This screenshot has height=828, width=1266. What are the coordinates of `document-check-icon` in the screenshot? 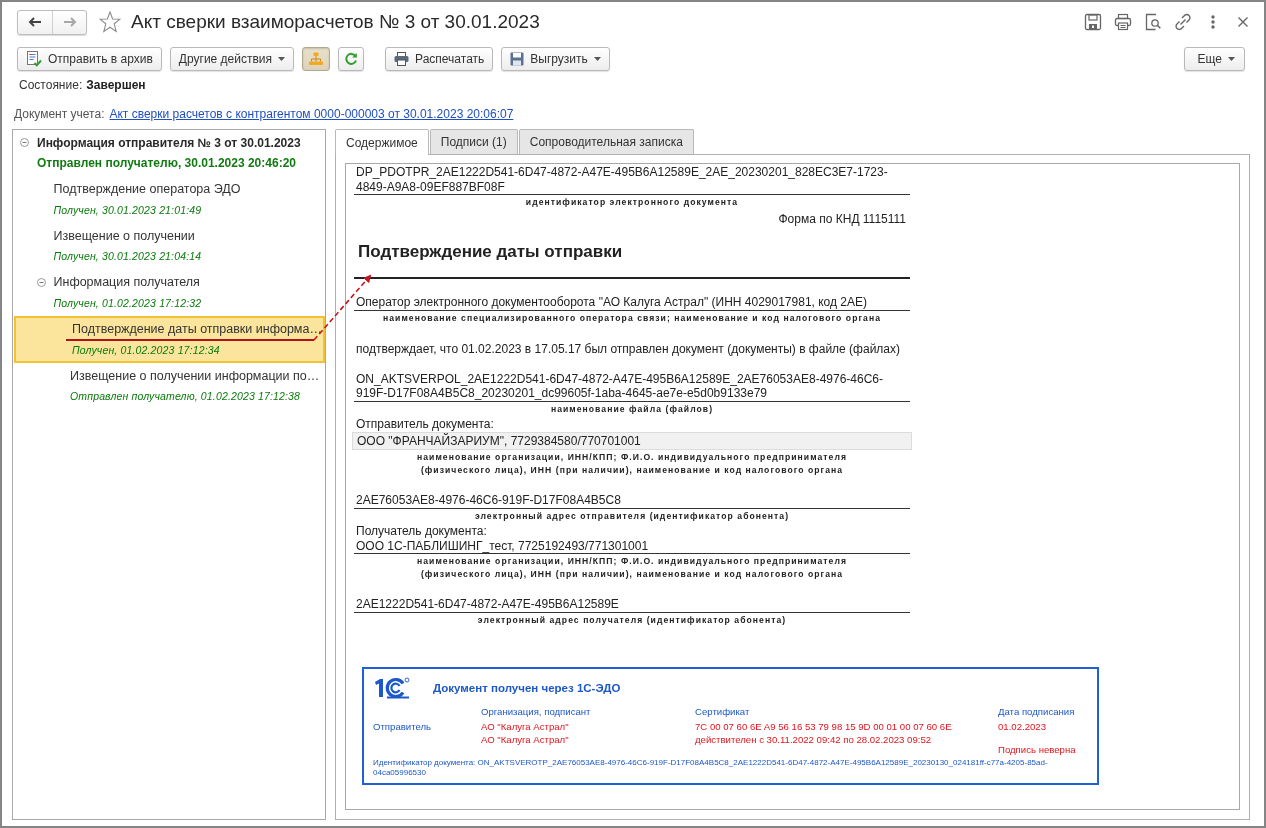 It's located at (34, 59).